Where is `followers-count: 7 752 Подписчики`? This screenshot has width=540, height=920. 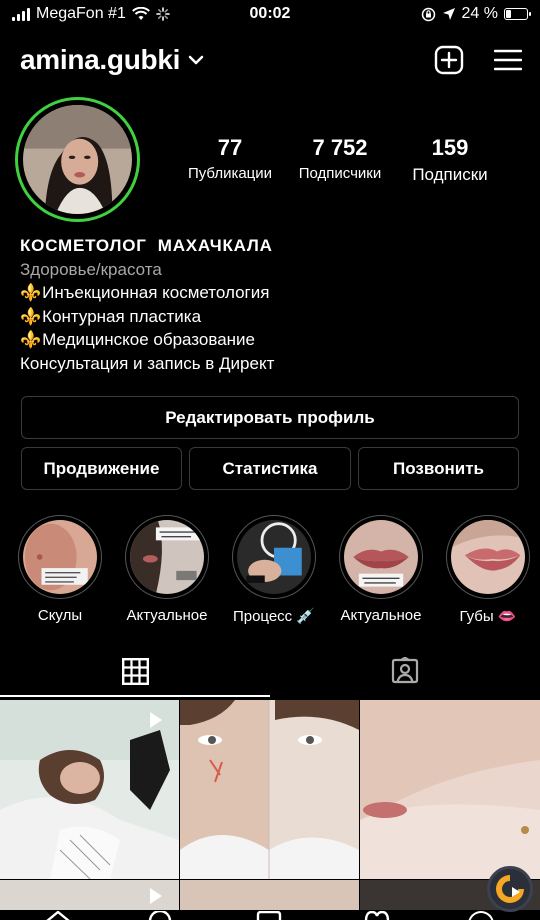 followers-count: 7 752 Подписчики is located at coordinates (340, 160).